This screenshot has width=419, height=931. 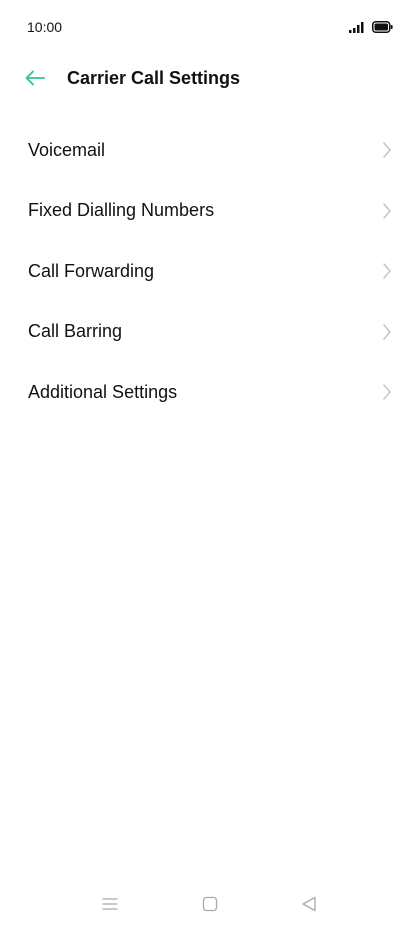 I want to click on home-square-icon, so click(x=210, y=906).